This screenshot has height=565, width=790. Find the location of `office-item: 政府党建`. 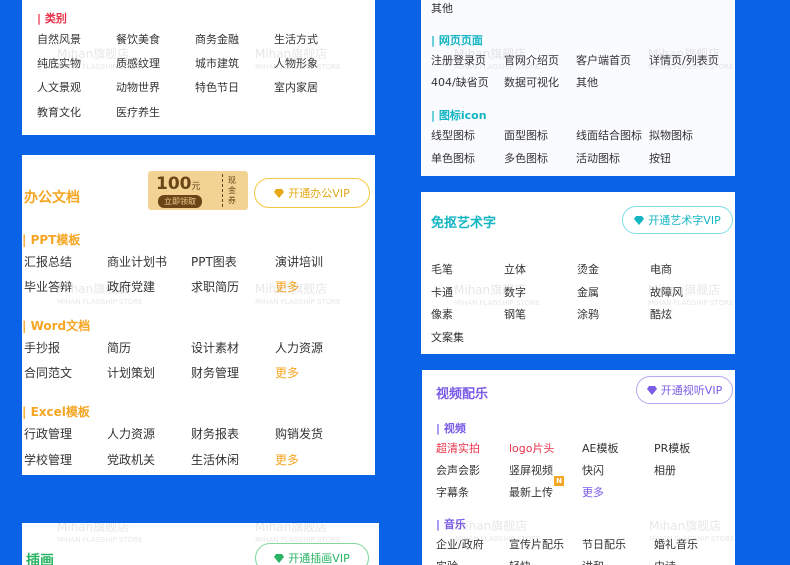

office-item: 政府党建 is located at coordinates (131, 286).